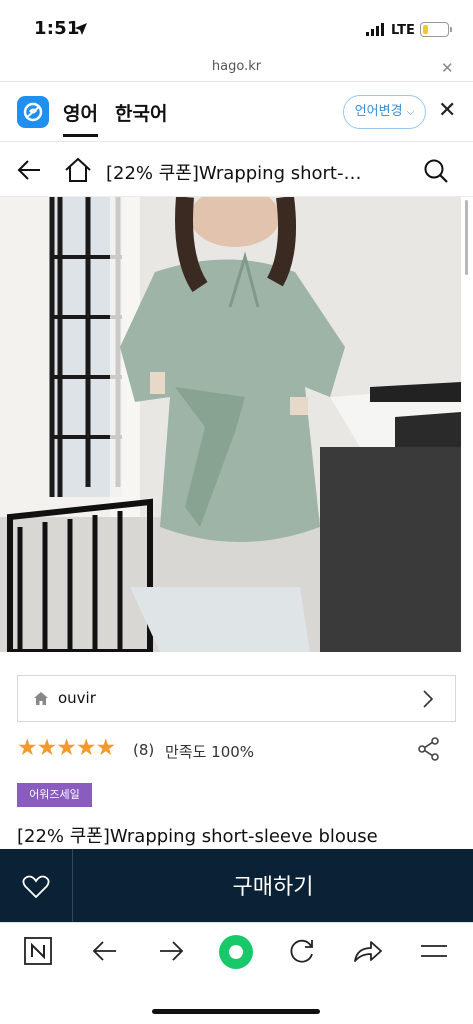 Image resolution: width=473 pixels, height=1024 pixels. Describe the element at coordinates (434, 29) in the screenshot. I see `battery-icon` at that location.